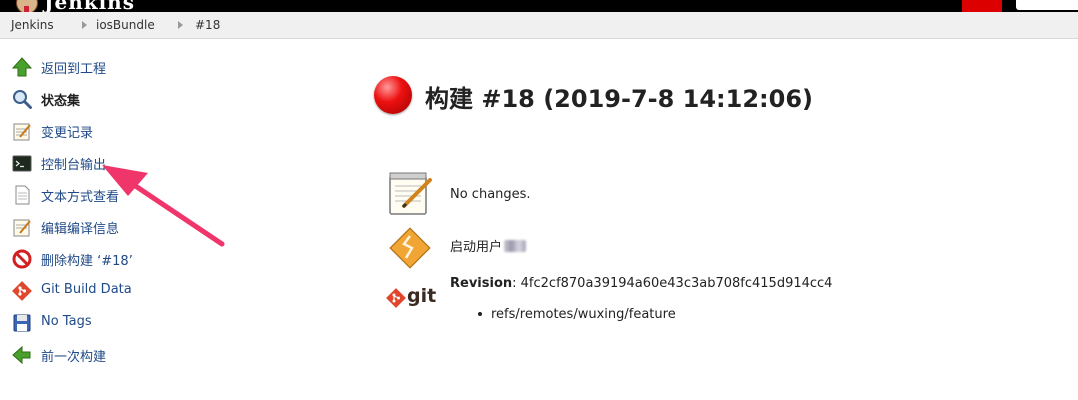  Describe the element at coordinates (32, 25) in the screenshot. I see `breadcrumb-jenkins: Jenkins` at that location.